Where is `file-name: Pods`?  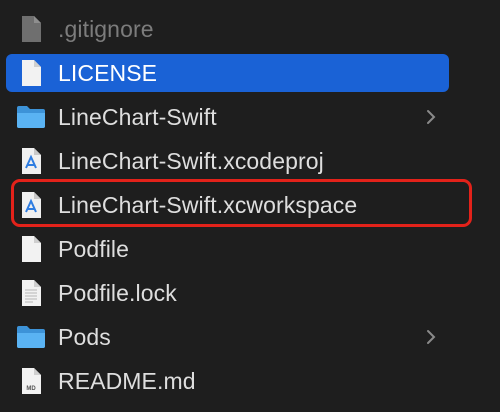 file-name: Pods is located at coordinates (84, 336).